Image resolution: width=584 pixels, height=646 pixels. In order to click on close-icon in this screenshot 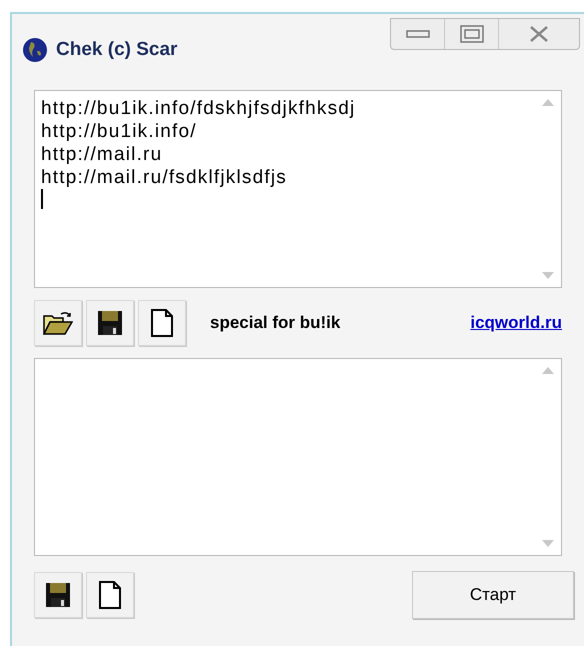, I will do `click(539, 34)`.